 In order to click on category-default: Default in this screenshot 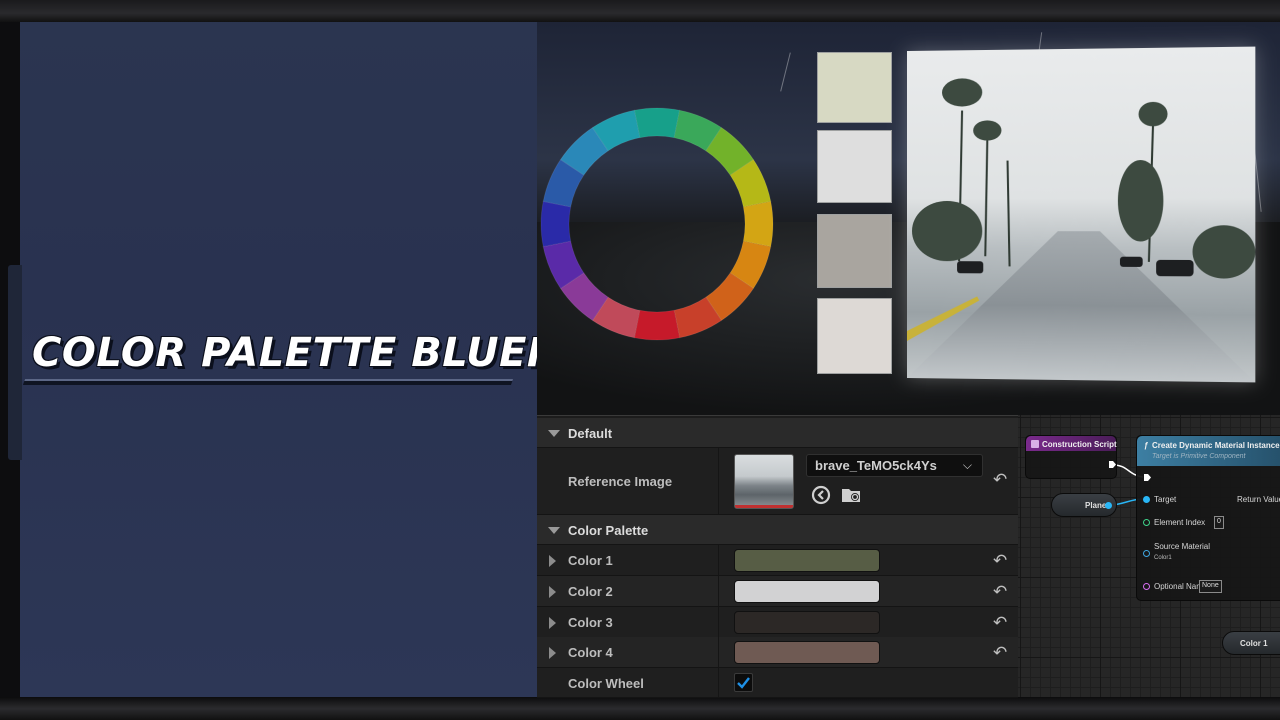, I will do `click(777, 433)`.